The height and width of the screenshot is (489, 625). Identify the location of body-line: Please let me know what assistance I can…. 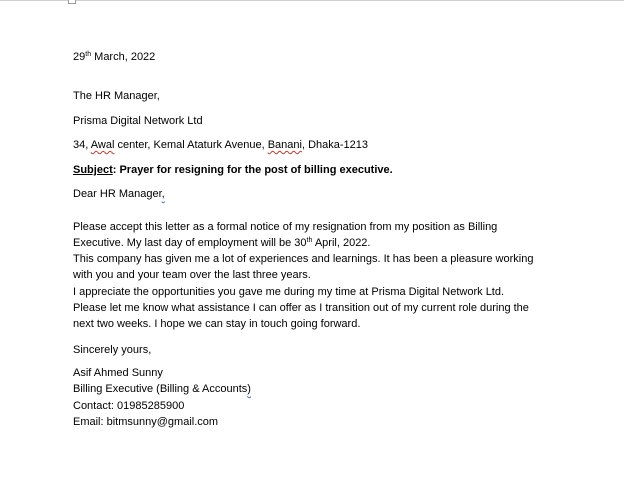
(301, 308).